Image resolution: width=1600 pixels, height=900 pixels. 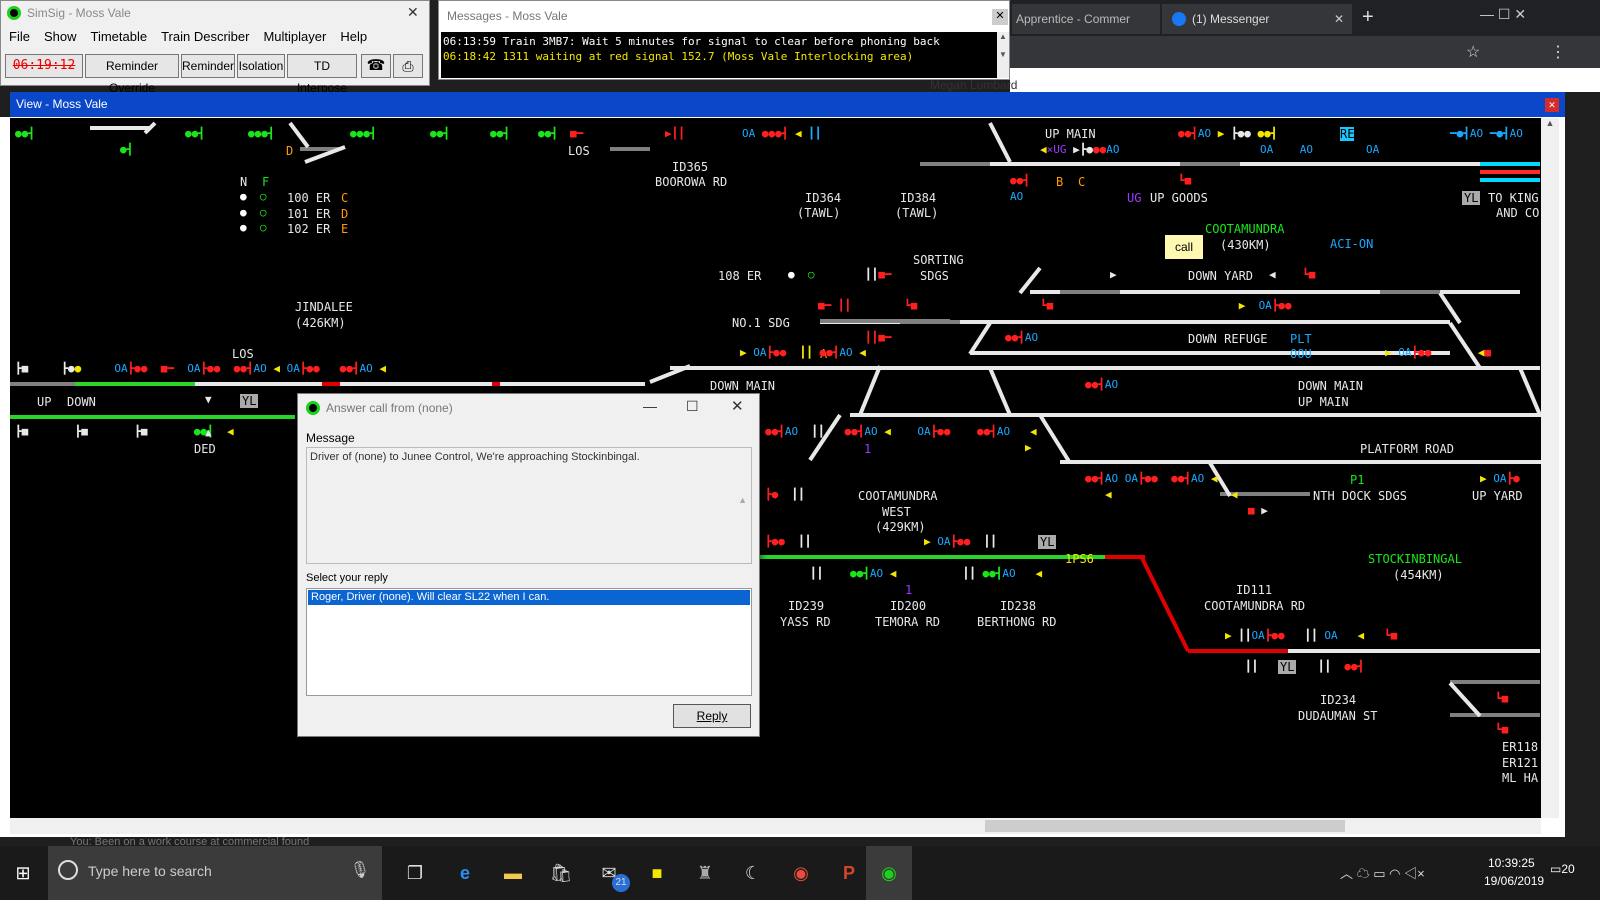 I want to click on signal: ▶ OA┣●, so click(x=1500, y=479).